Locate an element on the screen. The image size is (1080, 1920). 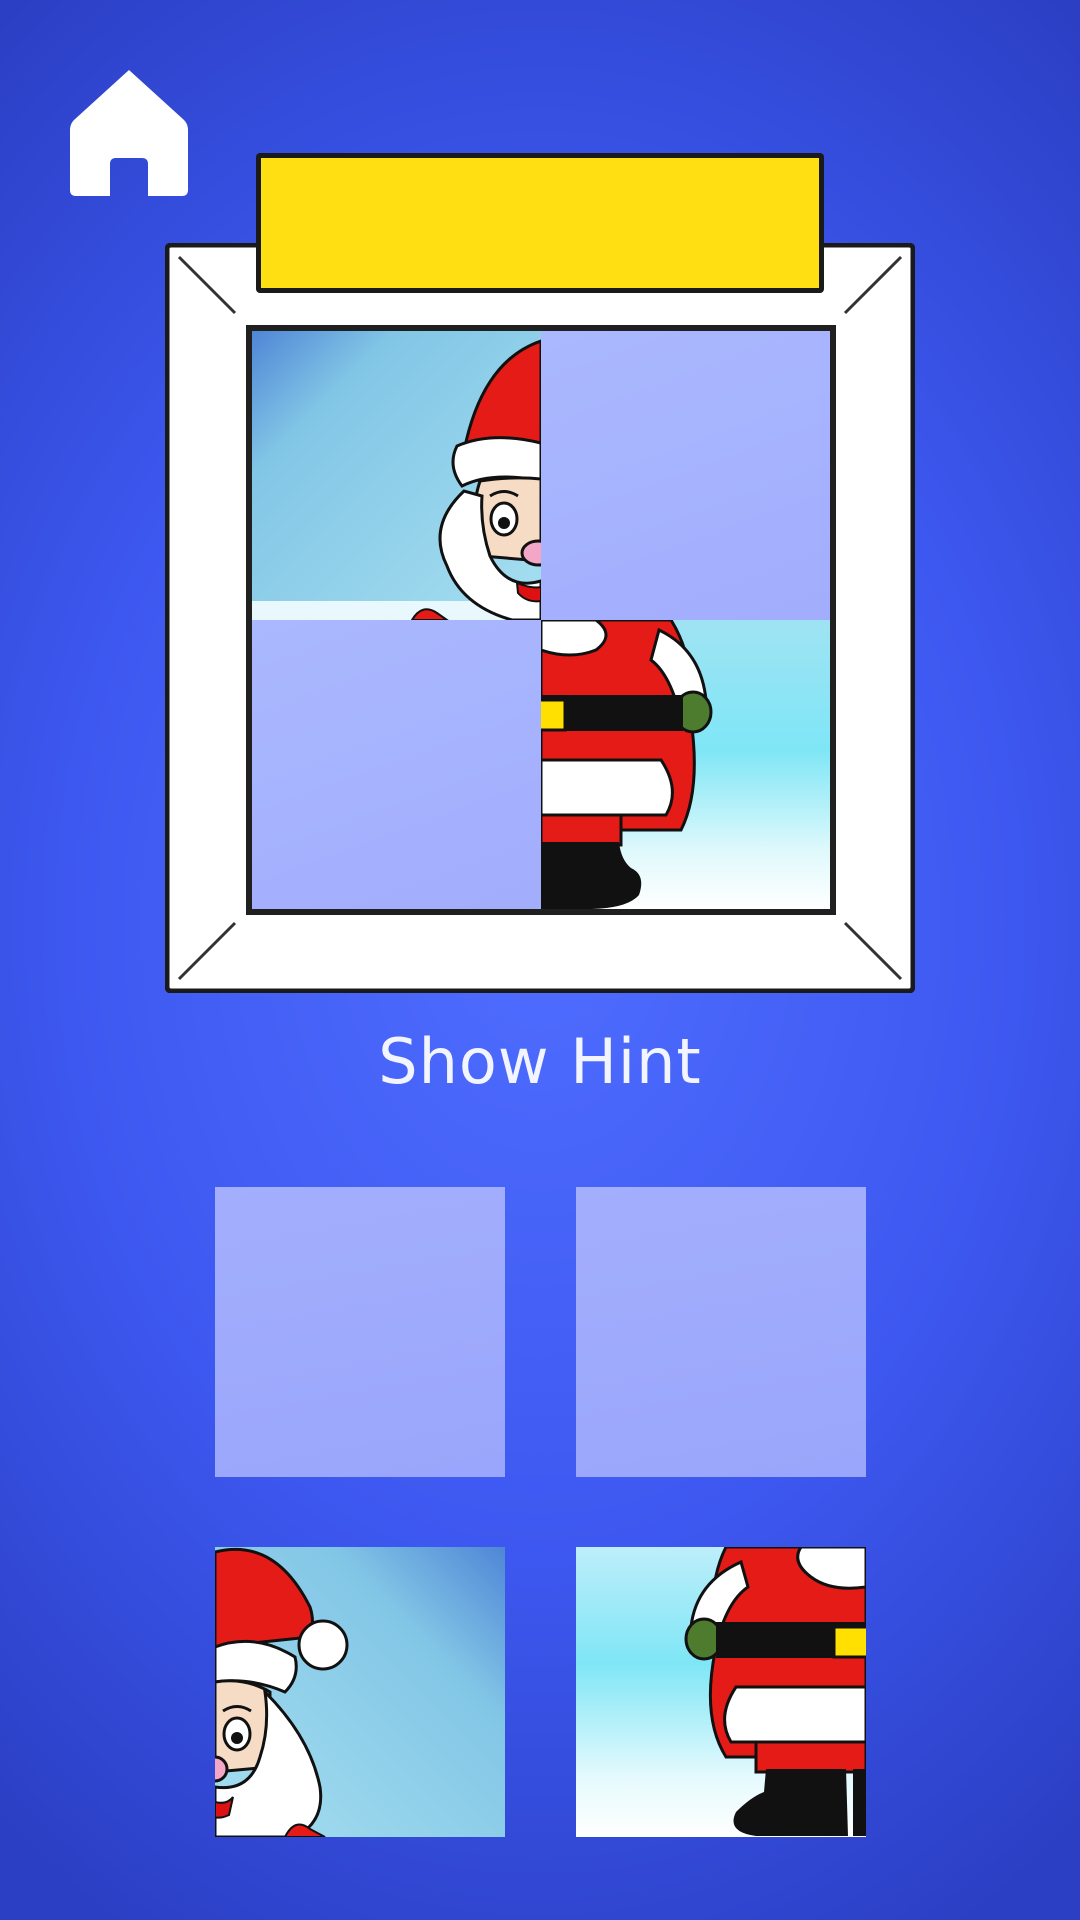
home-icon is located at coordinates (129, 133).